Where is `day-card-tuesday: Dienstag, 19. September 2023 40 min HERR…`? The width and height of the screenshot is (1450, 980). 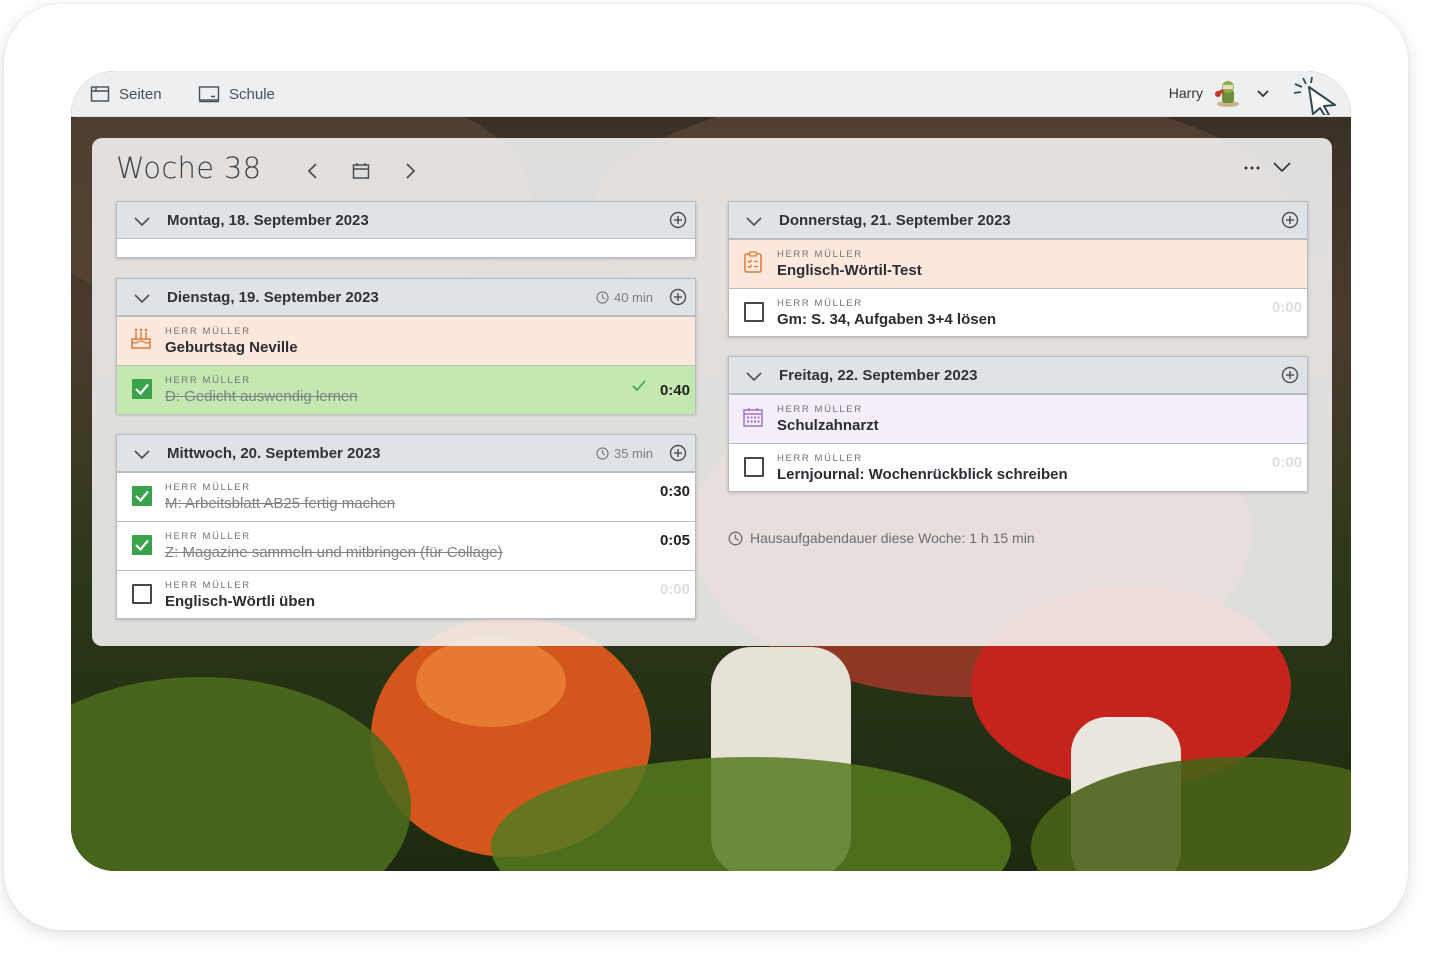
day-card-tuesday: Dienstag, 19. September 2023 40 min HERR… is located at coordinates (406, 346).